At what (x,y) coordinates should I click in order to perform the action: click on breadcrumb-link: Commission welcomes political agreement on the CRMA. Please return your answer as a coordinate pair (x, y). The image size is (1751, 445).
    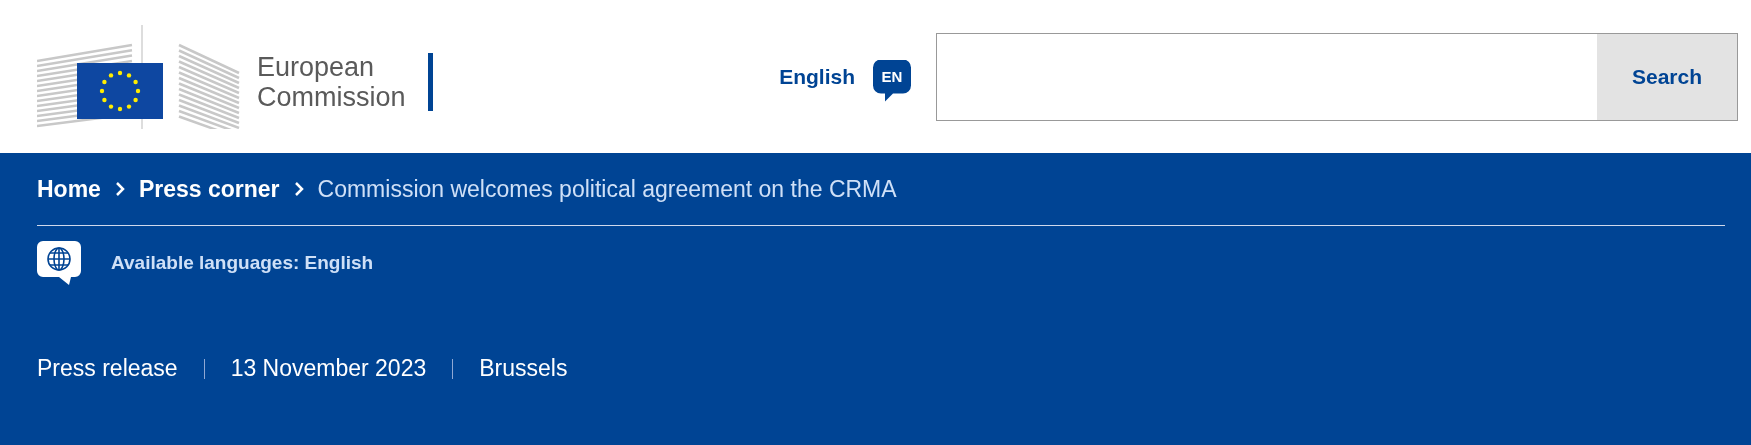
    Looking at the image, I should click on (607, 189).